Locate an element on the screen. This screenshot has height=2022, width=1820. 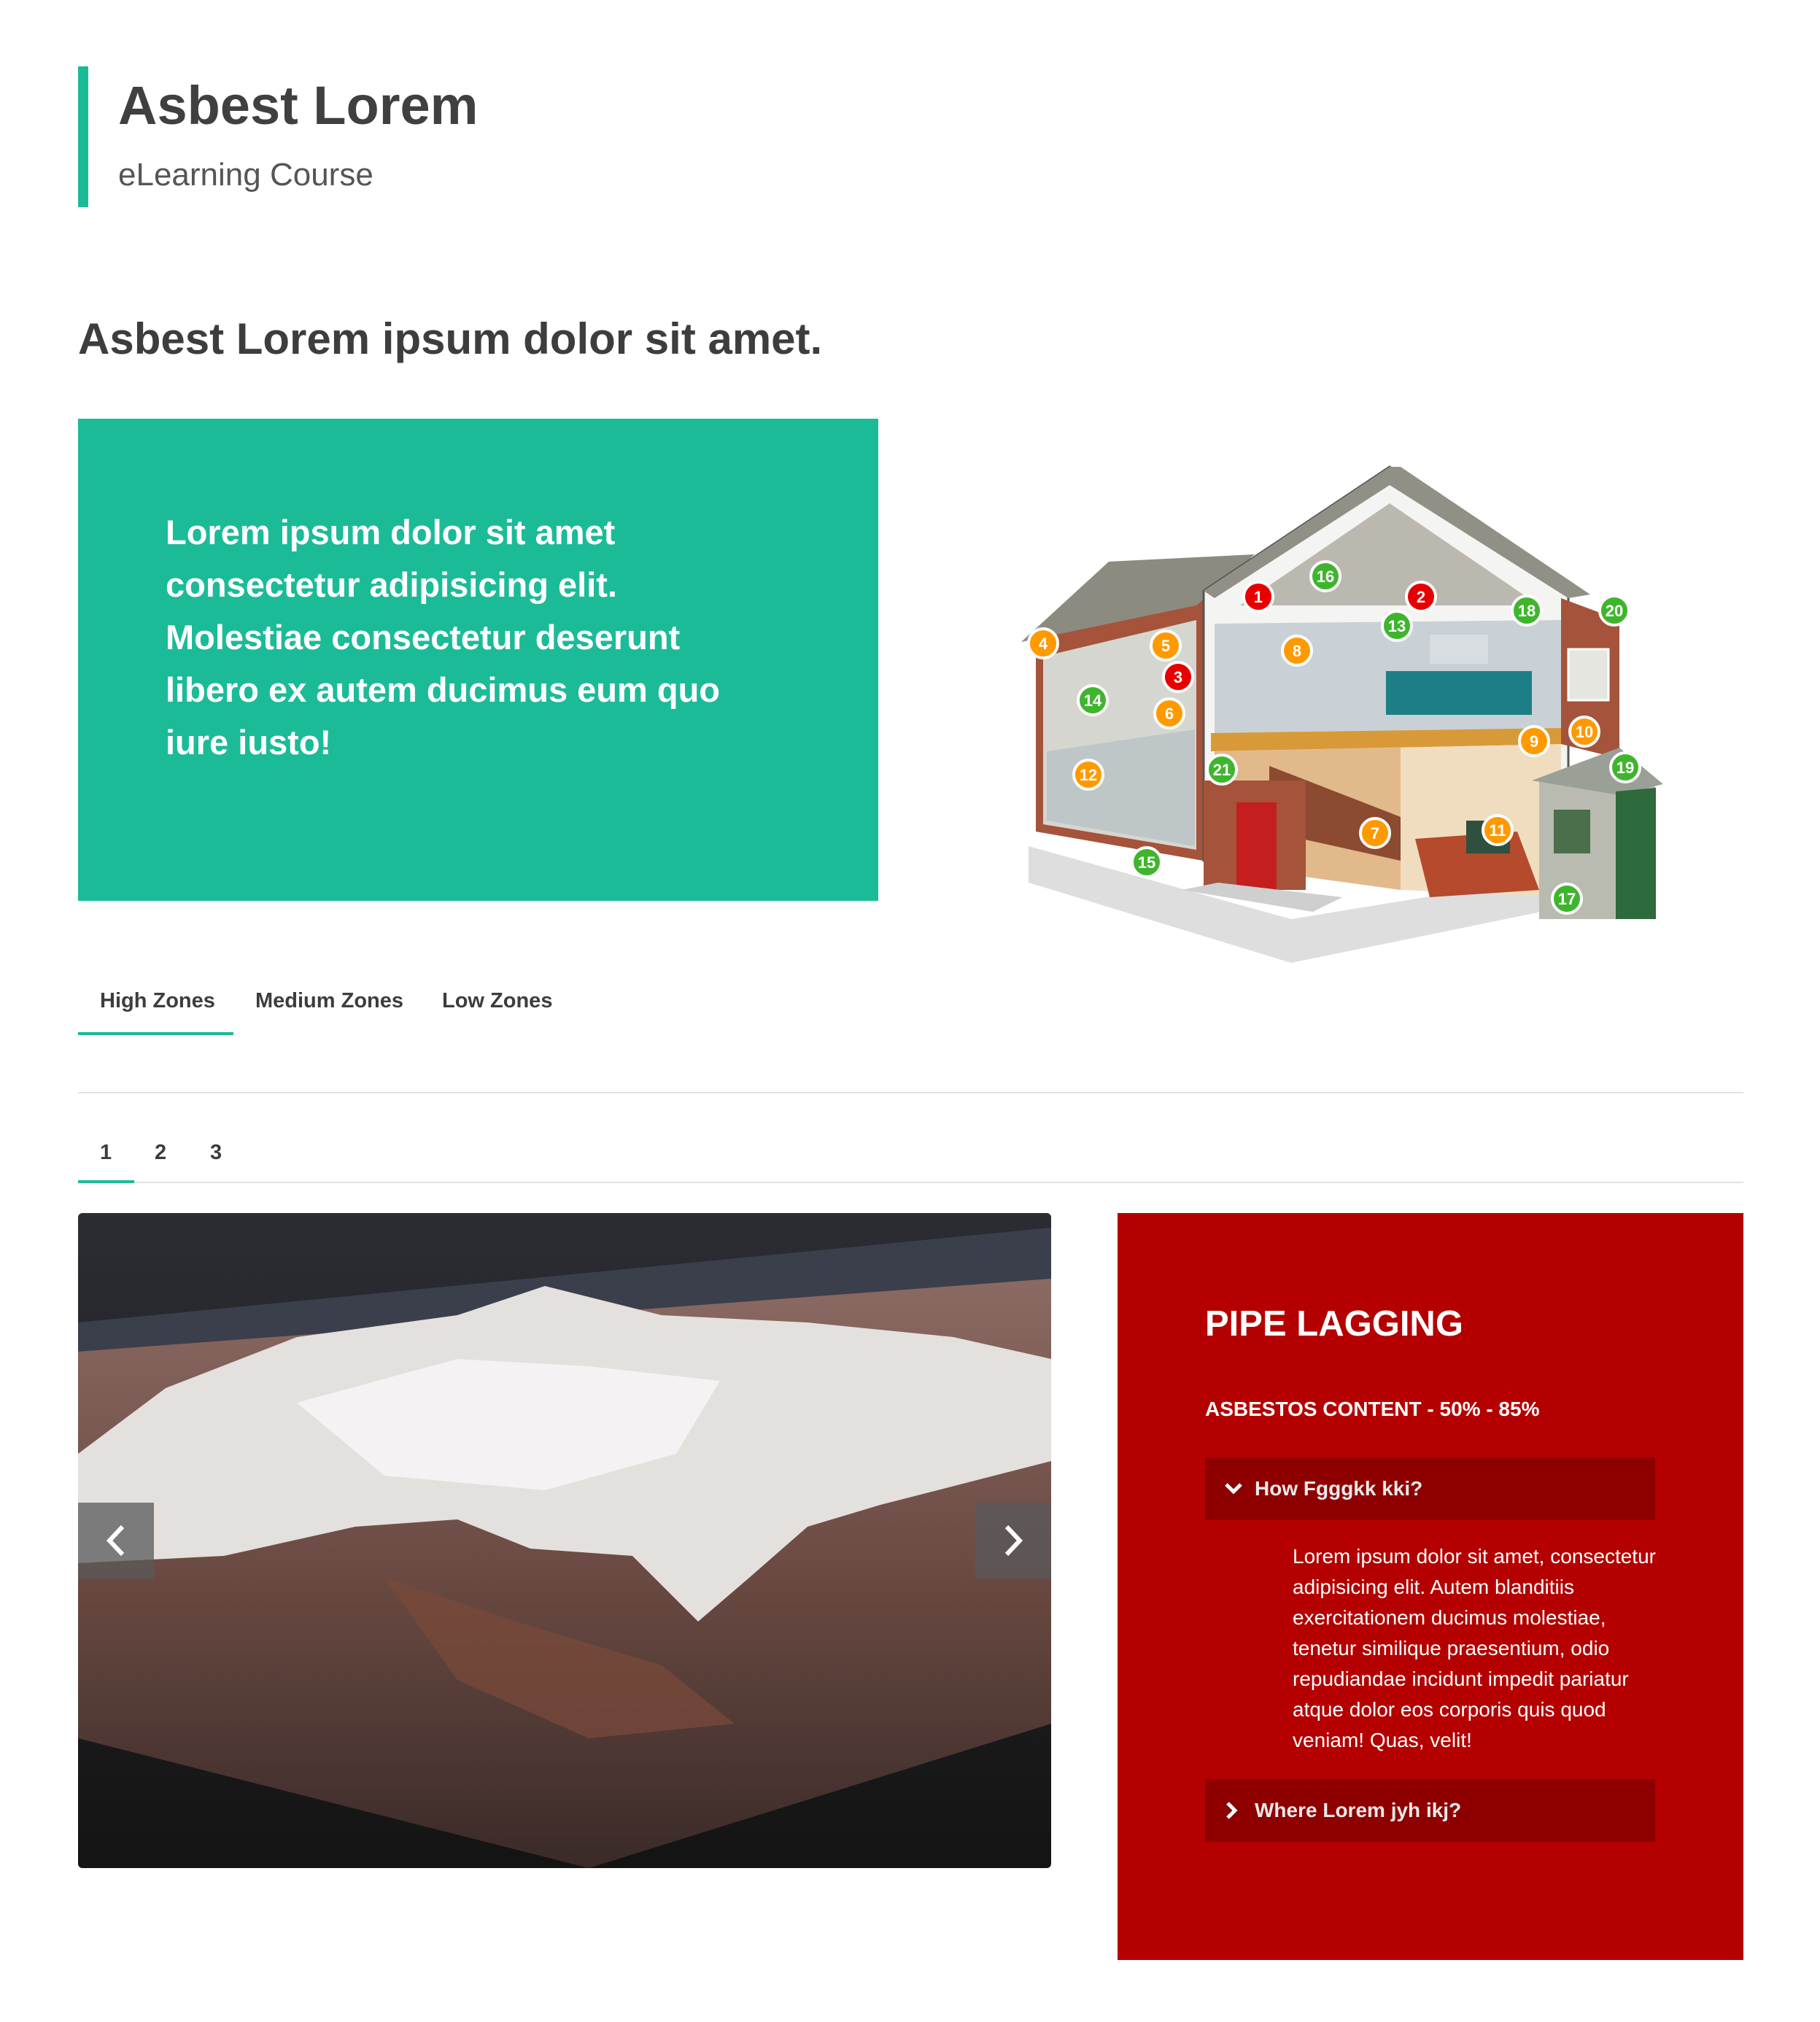
svg-text: 11 is located at coordinates (1497, 831).